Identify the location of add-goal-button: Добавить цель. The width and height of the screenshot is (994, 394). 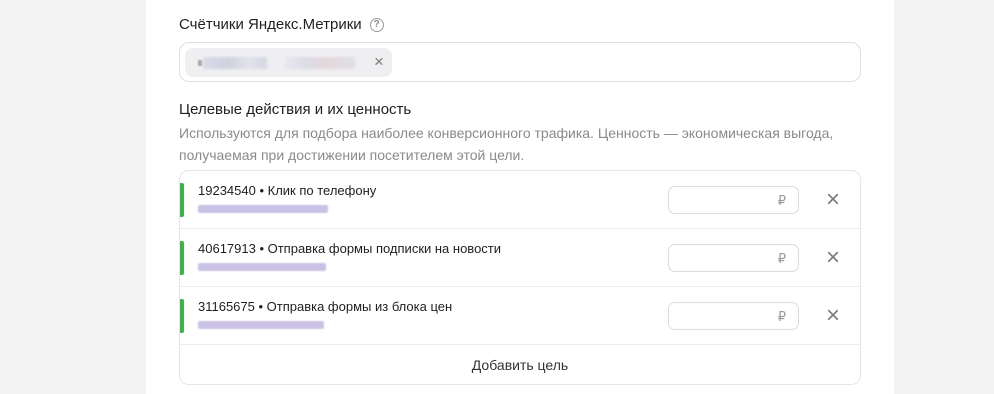
(520, 364).